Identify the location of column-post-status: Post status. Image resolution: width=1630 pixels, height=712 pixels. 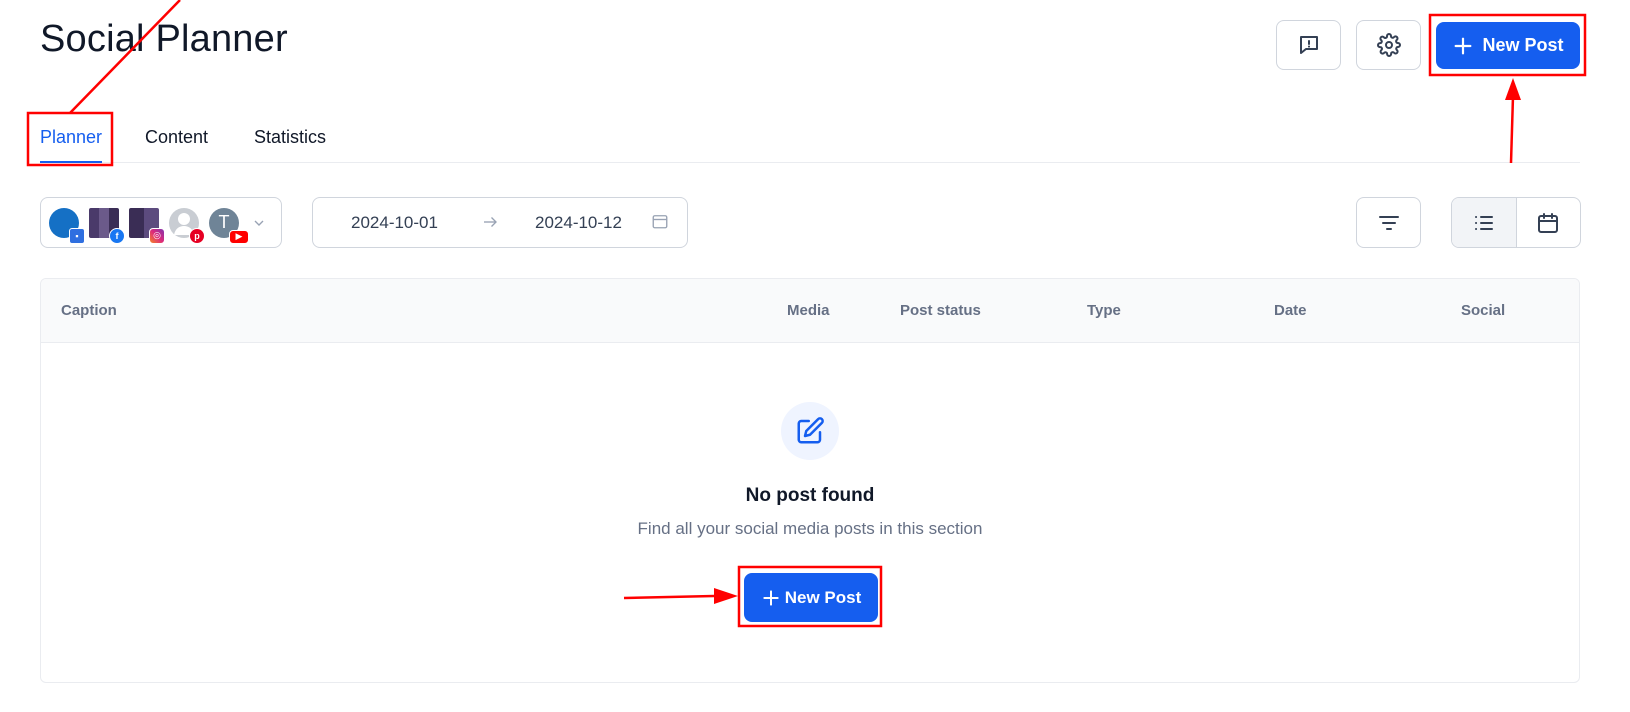
(940, 310).